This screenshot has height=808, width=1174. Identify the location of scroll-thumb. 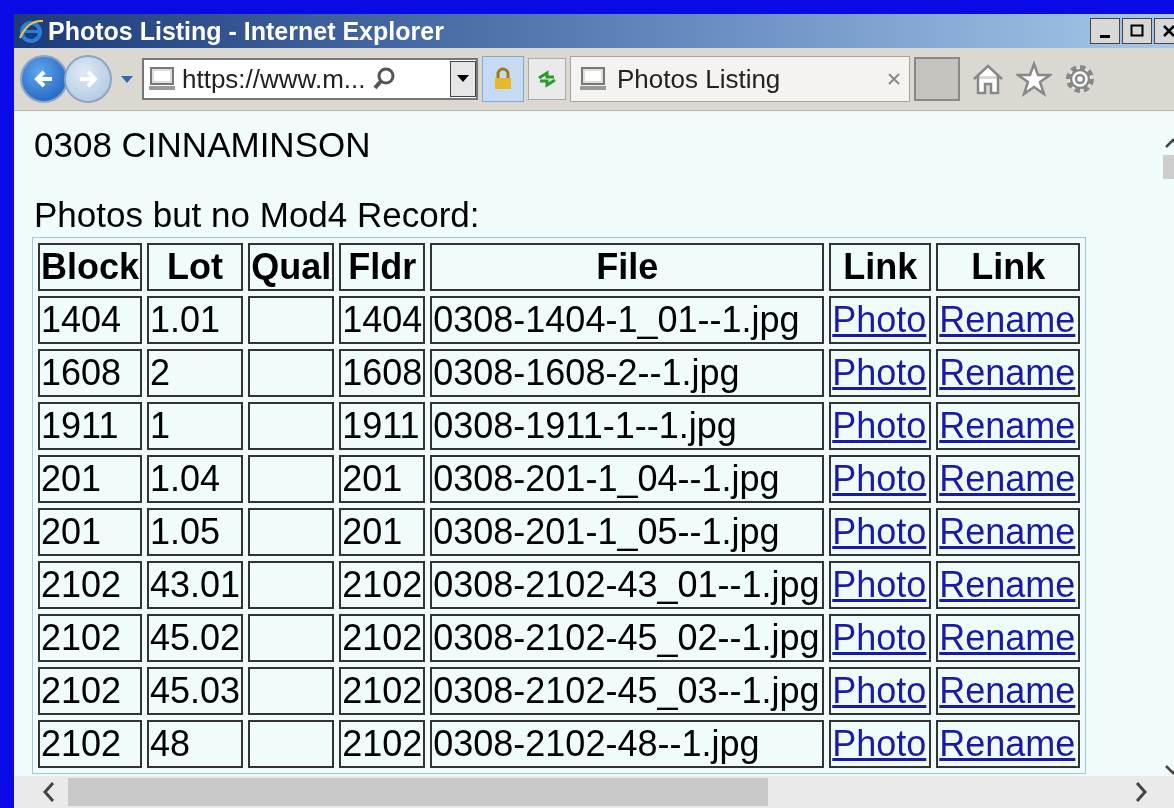
(418, 792).